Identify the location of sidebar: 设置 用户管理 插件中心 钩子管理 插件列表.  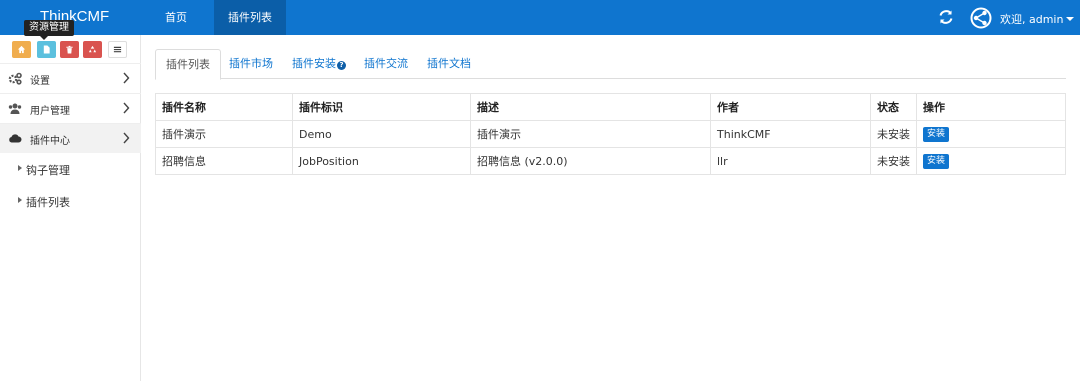
(70, 208).